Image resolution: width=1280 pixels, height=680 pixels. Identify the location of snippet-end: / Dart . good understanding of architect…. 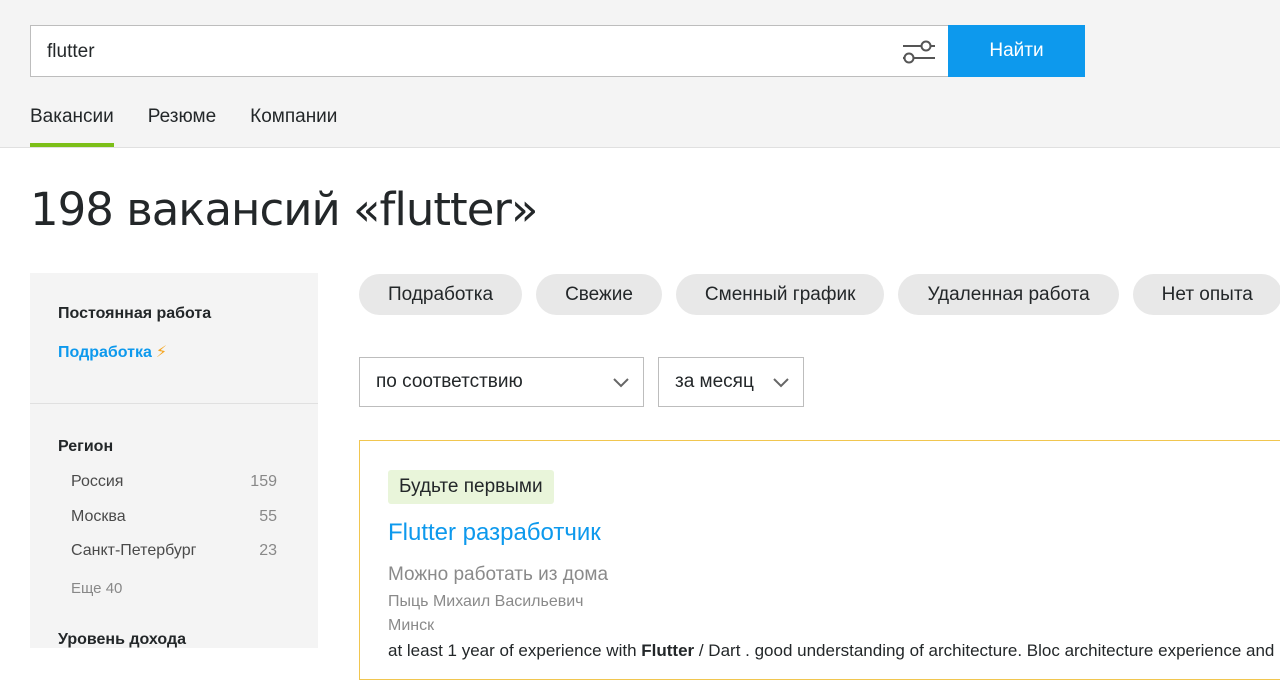
(984, 650).